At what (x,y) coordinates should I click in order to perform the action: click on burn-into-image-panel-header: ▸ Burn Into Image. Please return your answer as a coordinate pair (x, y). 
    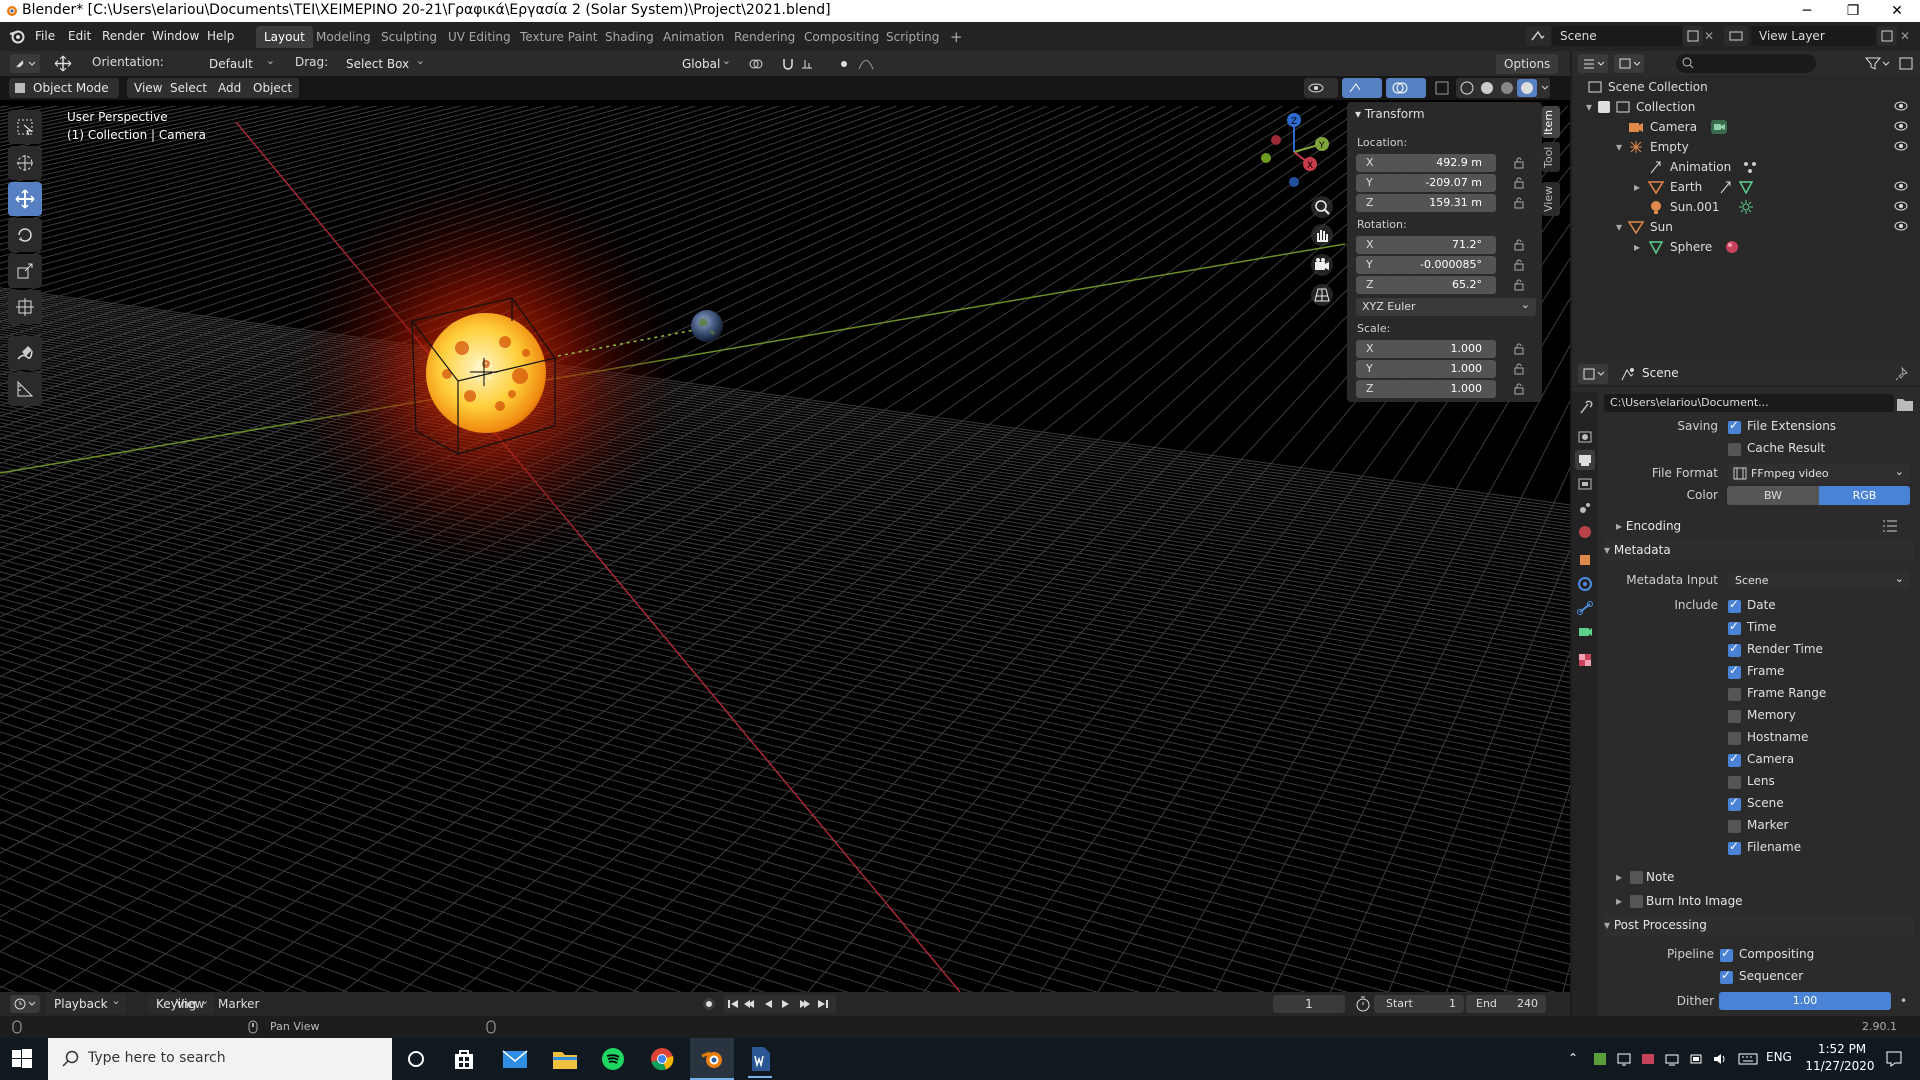
    Looking at the image, I should click on (1759, 901).